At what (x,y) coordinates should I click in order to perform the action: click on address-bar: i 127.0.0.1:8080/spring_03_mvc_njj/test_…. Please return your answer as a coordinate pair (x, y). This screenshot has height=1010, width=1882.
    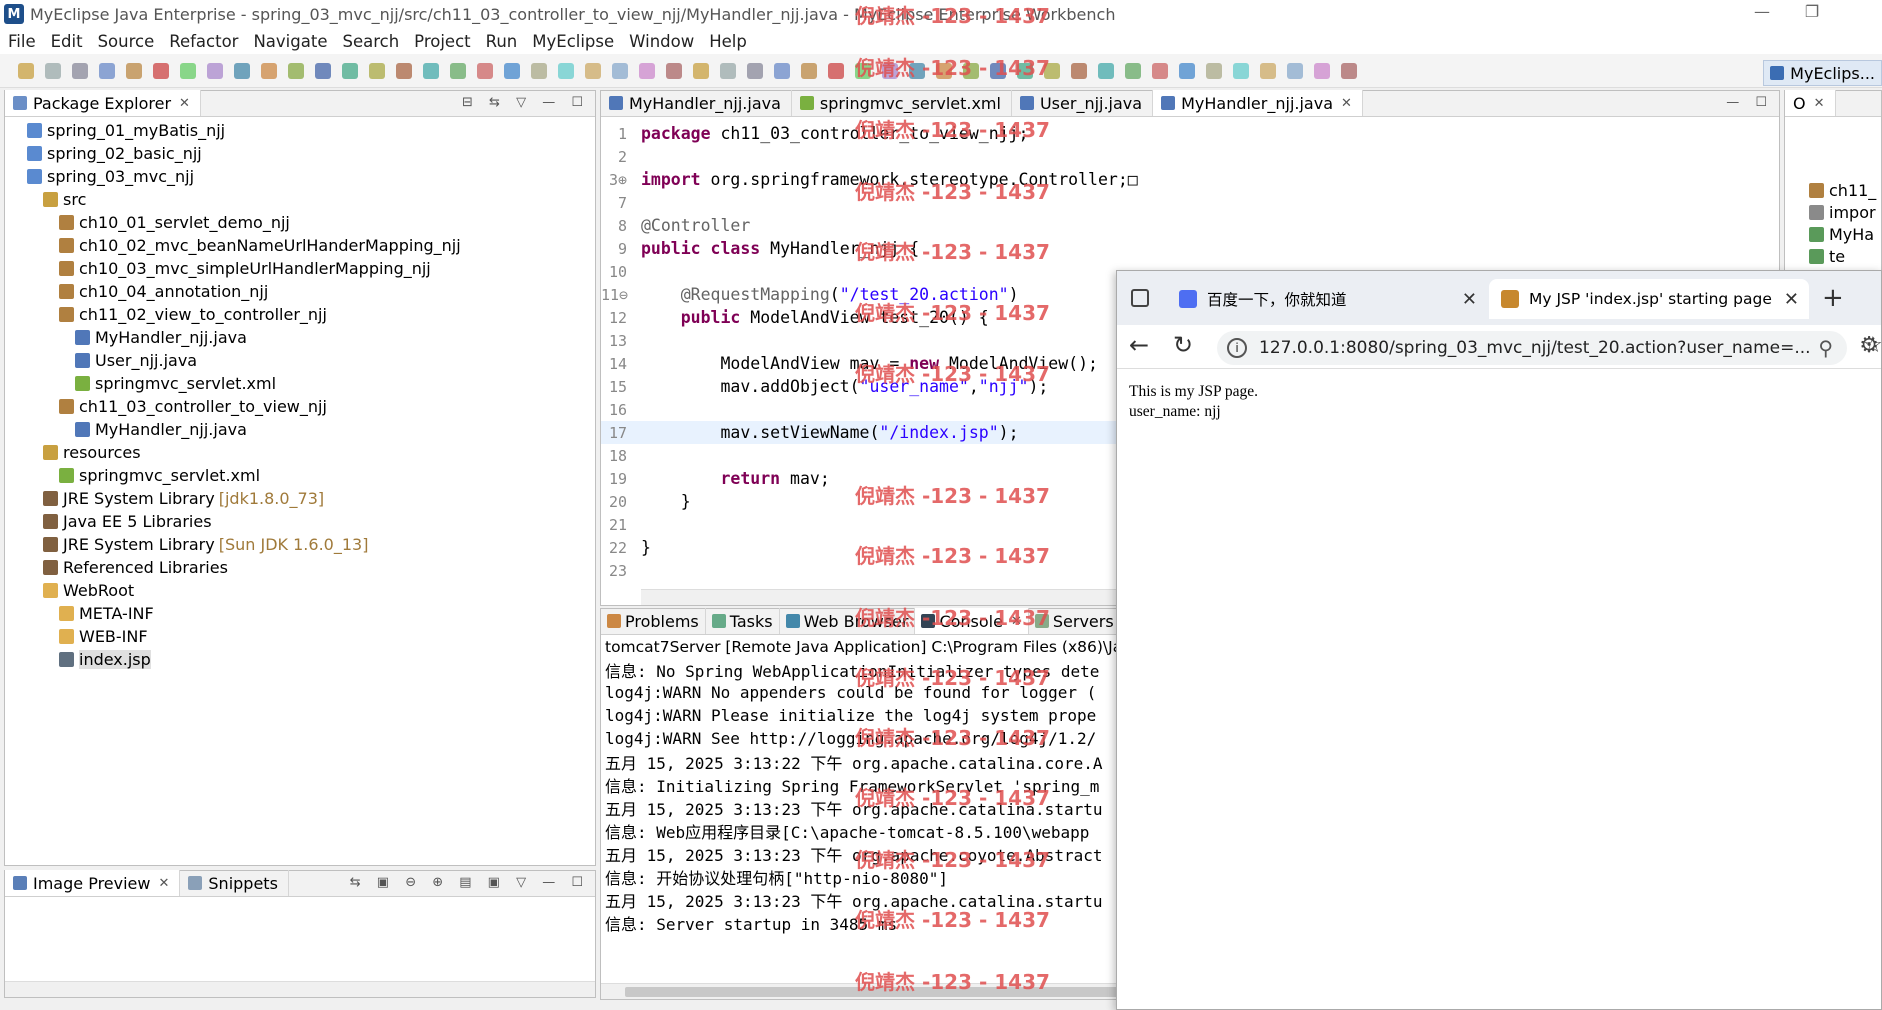
    Looking at the image, I should click on (1532, 348).